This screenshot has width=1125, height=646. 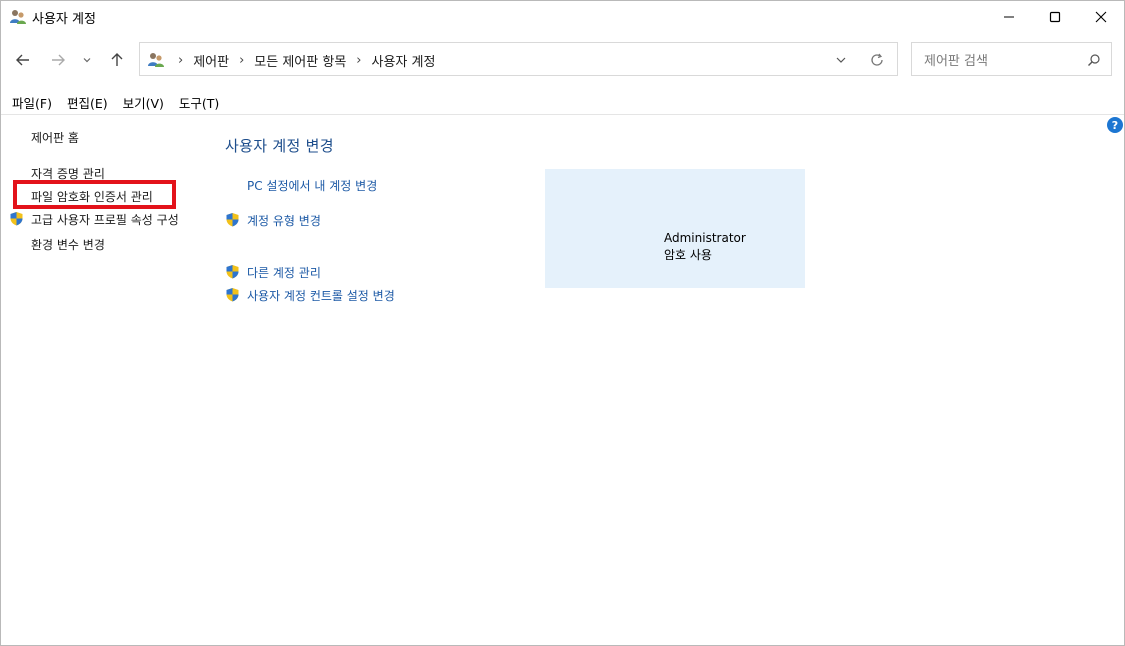 What do you see at coordinates (284, 272) in the screenshot?
I see `manage-another-account-link: 다른 계정 관리` at bounding box center [284, 272].